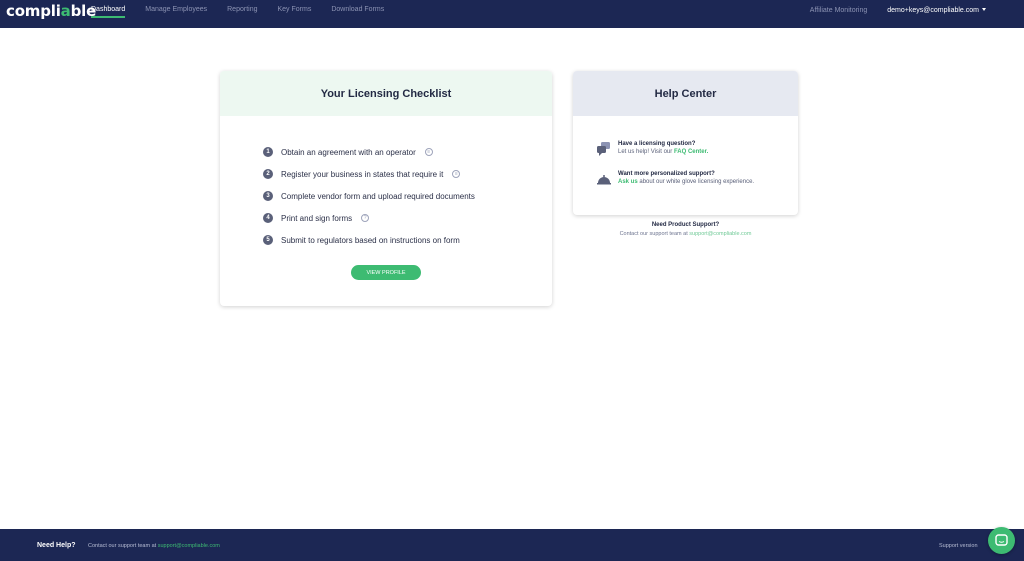  Describe the element at coordinates (603, 149) in the screenshot. I see `chat-bubbles-icon` at that location.